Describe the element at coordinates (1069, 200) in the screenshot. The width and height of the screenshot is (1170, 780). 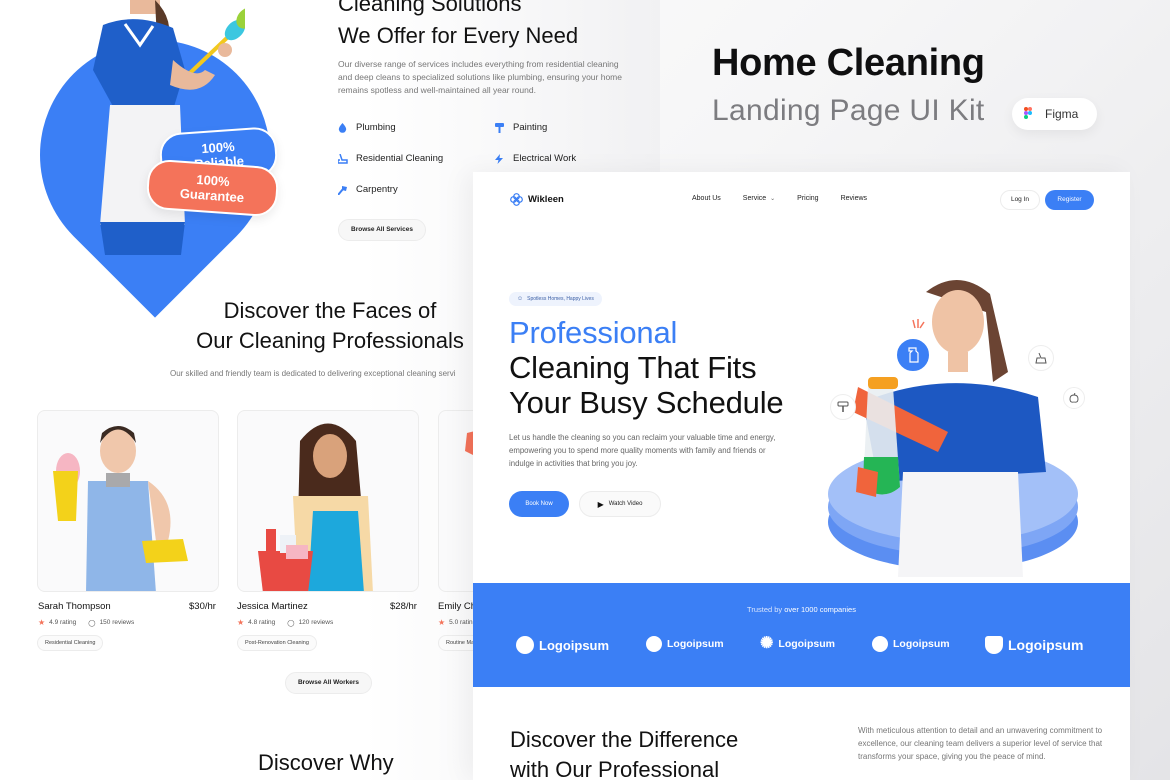
I see `register-button: Register` at that location.